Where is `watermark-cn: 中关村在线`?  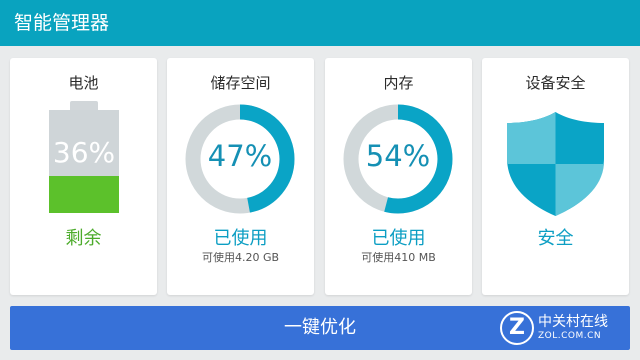
watermark-cn: 中关村在线 is located at coordinates (573, 322).